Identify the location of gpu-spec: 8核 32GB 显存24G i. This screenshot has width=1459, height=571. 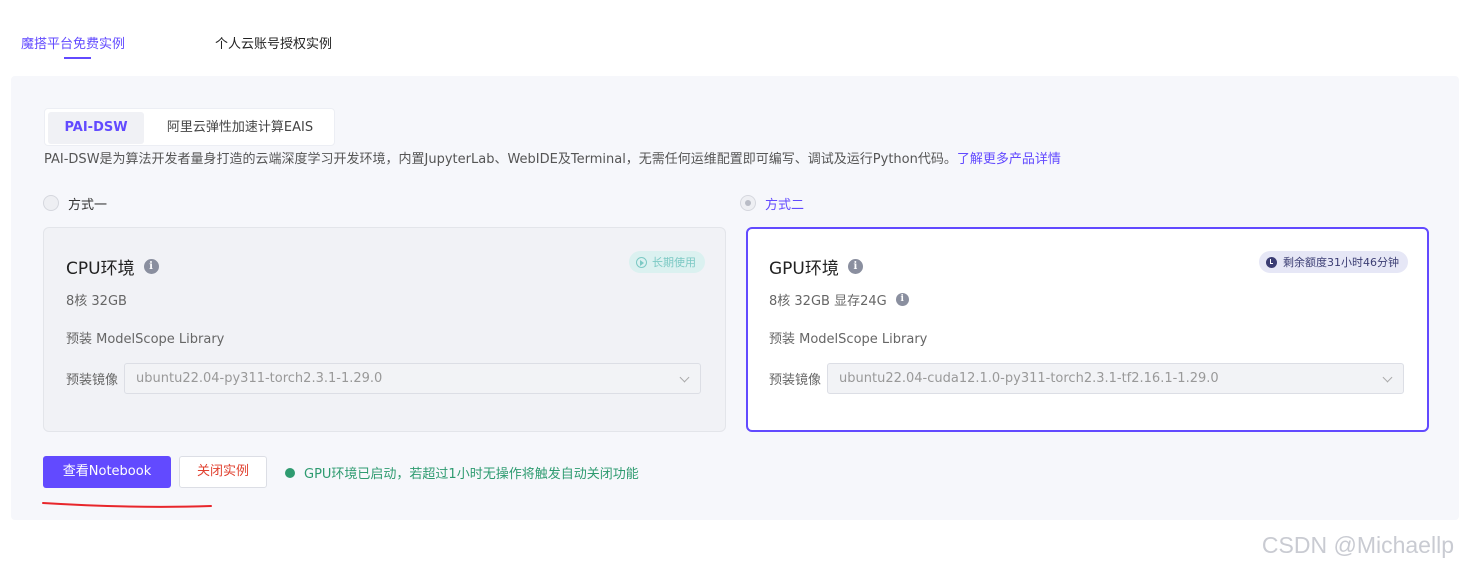
(839, 299).